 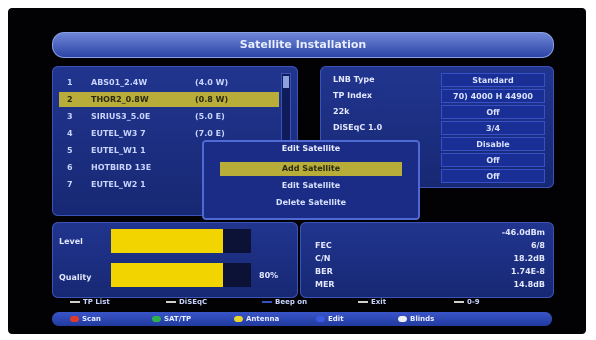 What do you see at coordinates (118, 133) in the screenshot?
I see `satellite-name: EUTEL_W3 7` at bounding box center [118, 133].